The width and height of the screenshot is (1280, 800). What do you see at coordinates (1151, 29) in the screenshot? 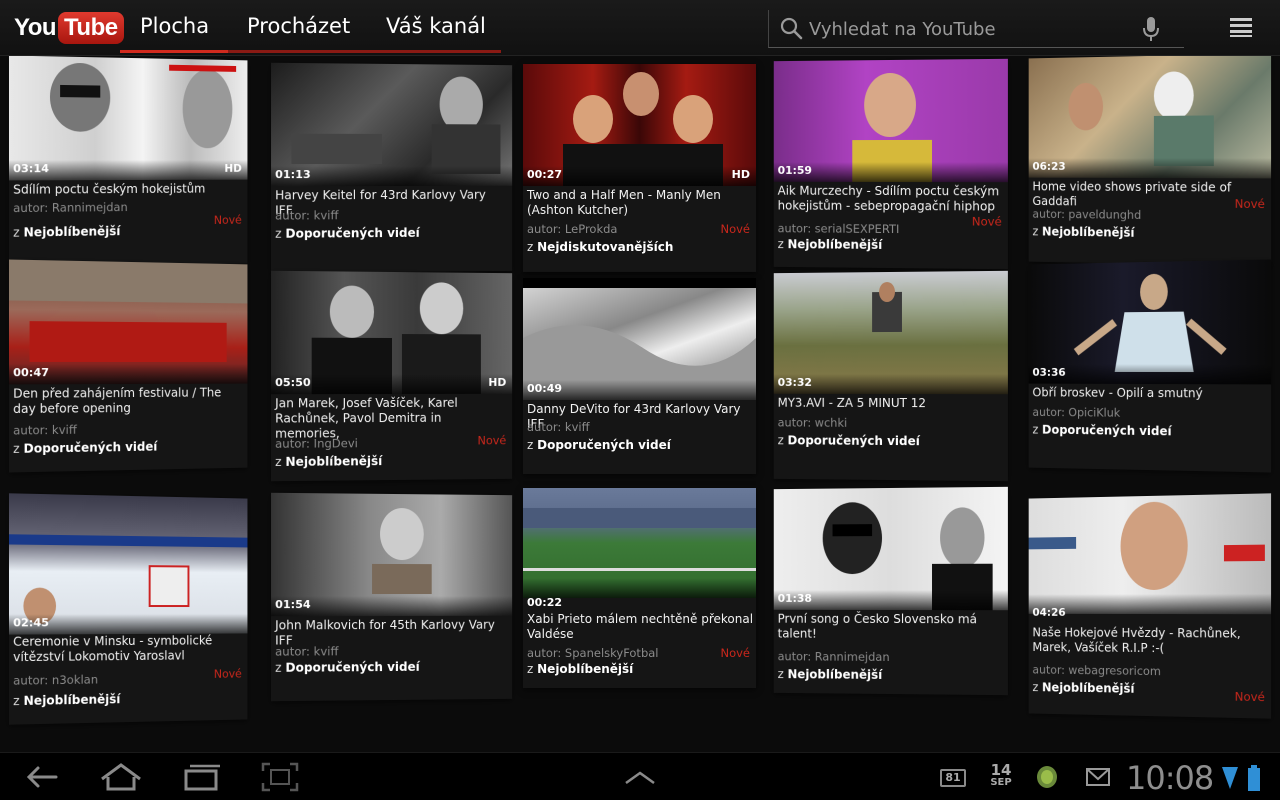
I see `microphone-icon` at bounding box center [1151, 29].